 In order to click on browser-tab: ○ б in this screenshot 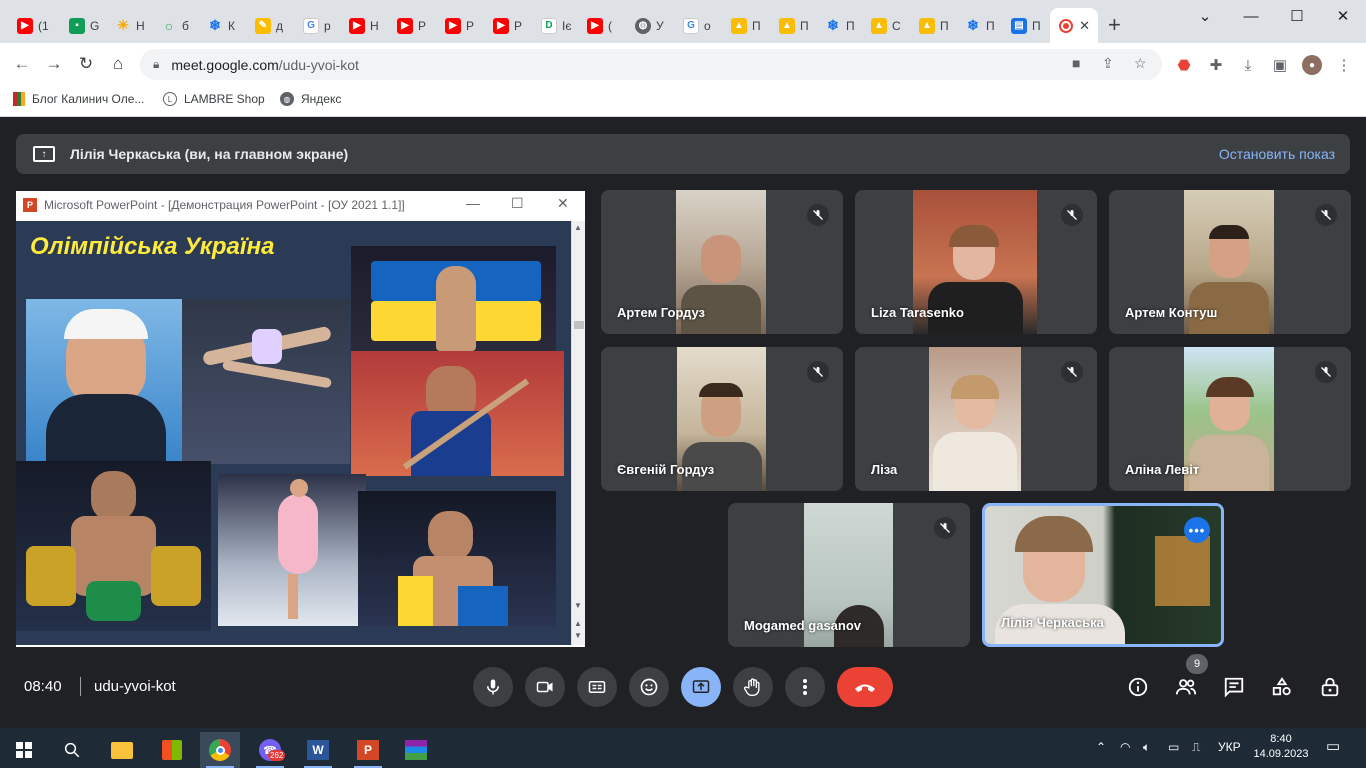, I will do `click(174, 25)`.